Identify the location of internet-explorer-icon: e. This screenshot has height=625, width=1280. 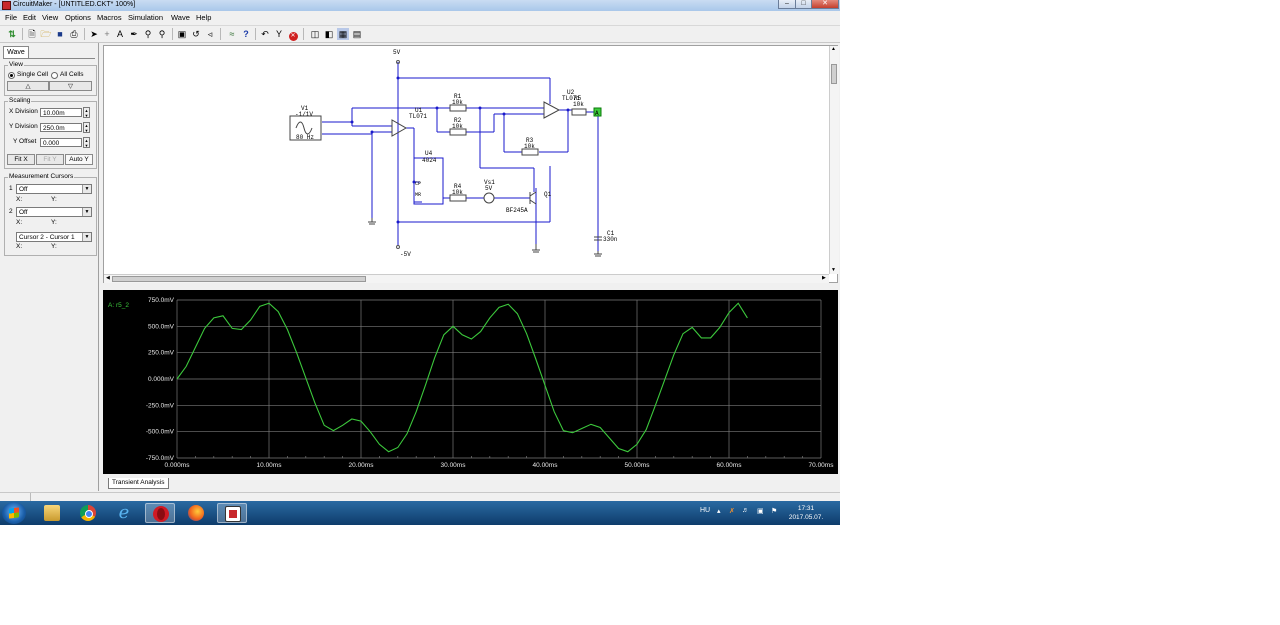
(124, 512).